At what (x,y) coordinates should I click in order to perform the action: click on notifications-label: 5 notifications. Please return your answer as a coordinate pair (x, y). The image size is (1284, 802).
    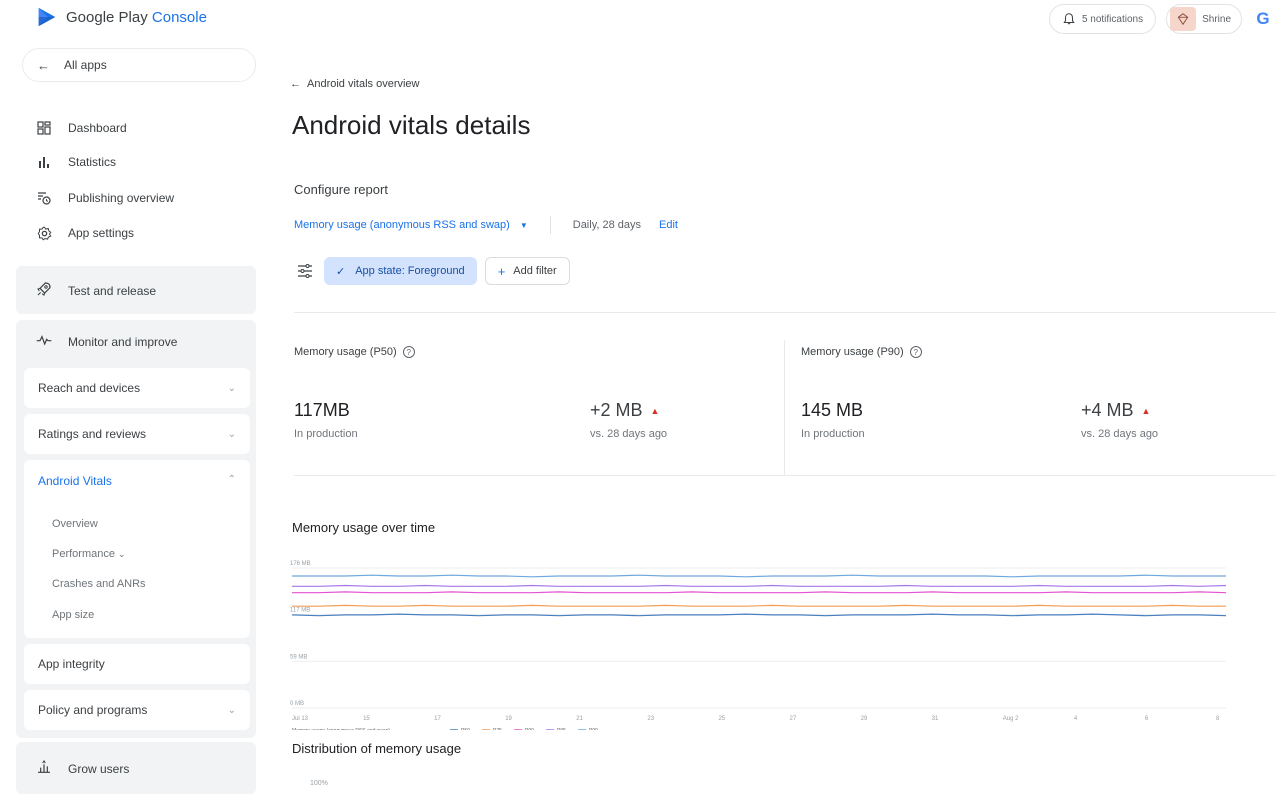
    Looking at the image, I should click on (1112, 19).